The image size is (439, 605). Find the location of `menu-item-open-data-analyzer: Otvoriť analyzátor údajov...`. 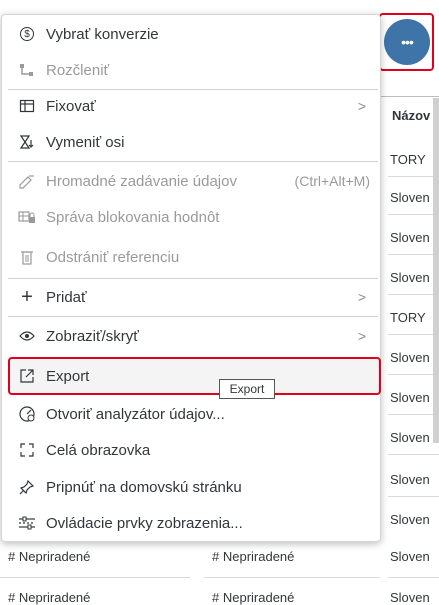

menu-item-open-data-analyzer: Otvoriť analyzátor údajov... is located at coordinates (193, 414).